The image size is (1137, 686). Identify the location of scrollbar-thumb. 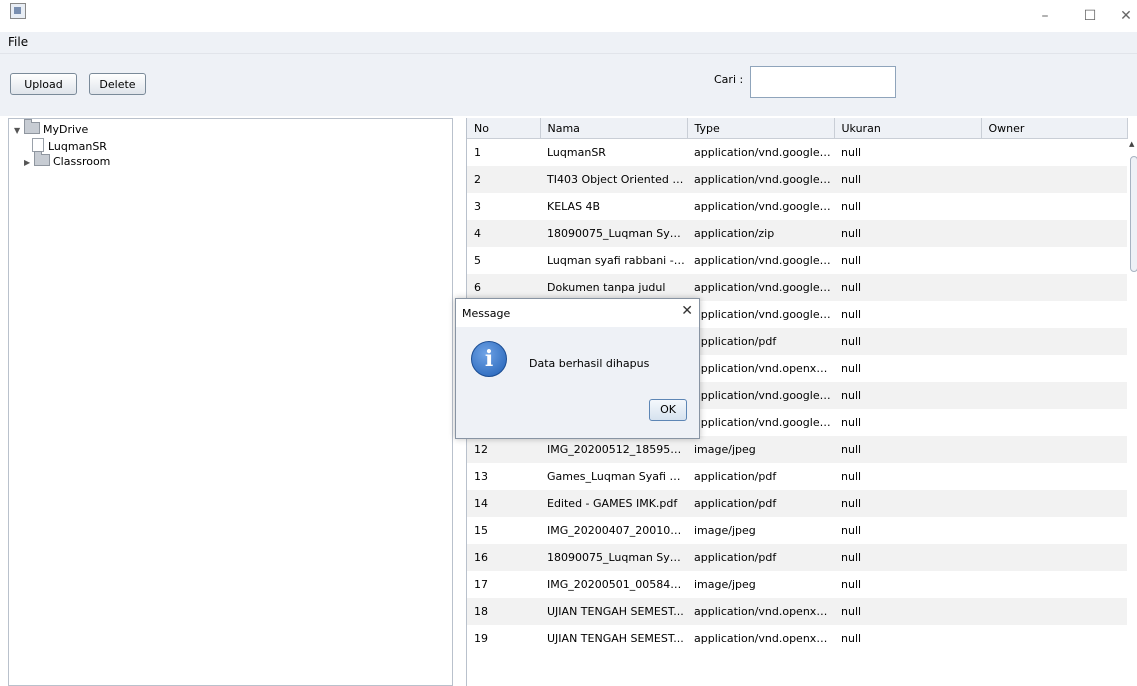
(1133, 214).